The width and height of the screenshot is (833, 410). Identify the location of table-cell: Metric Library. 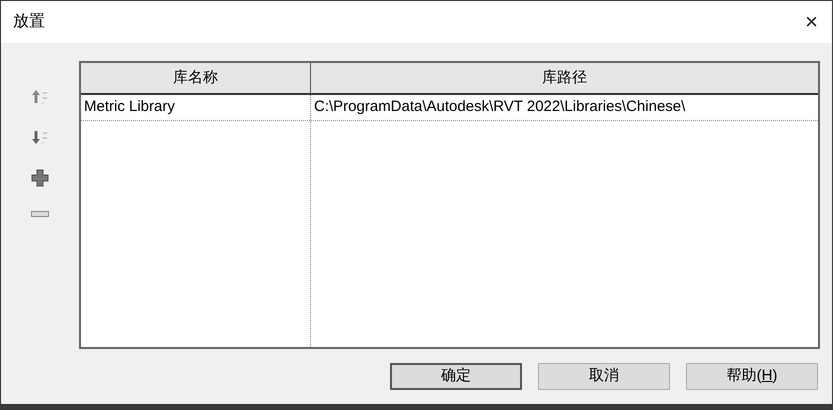
(196, 107).